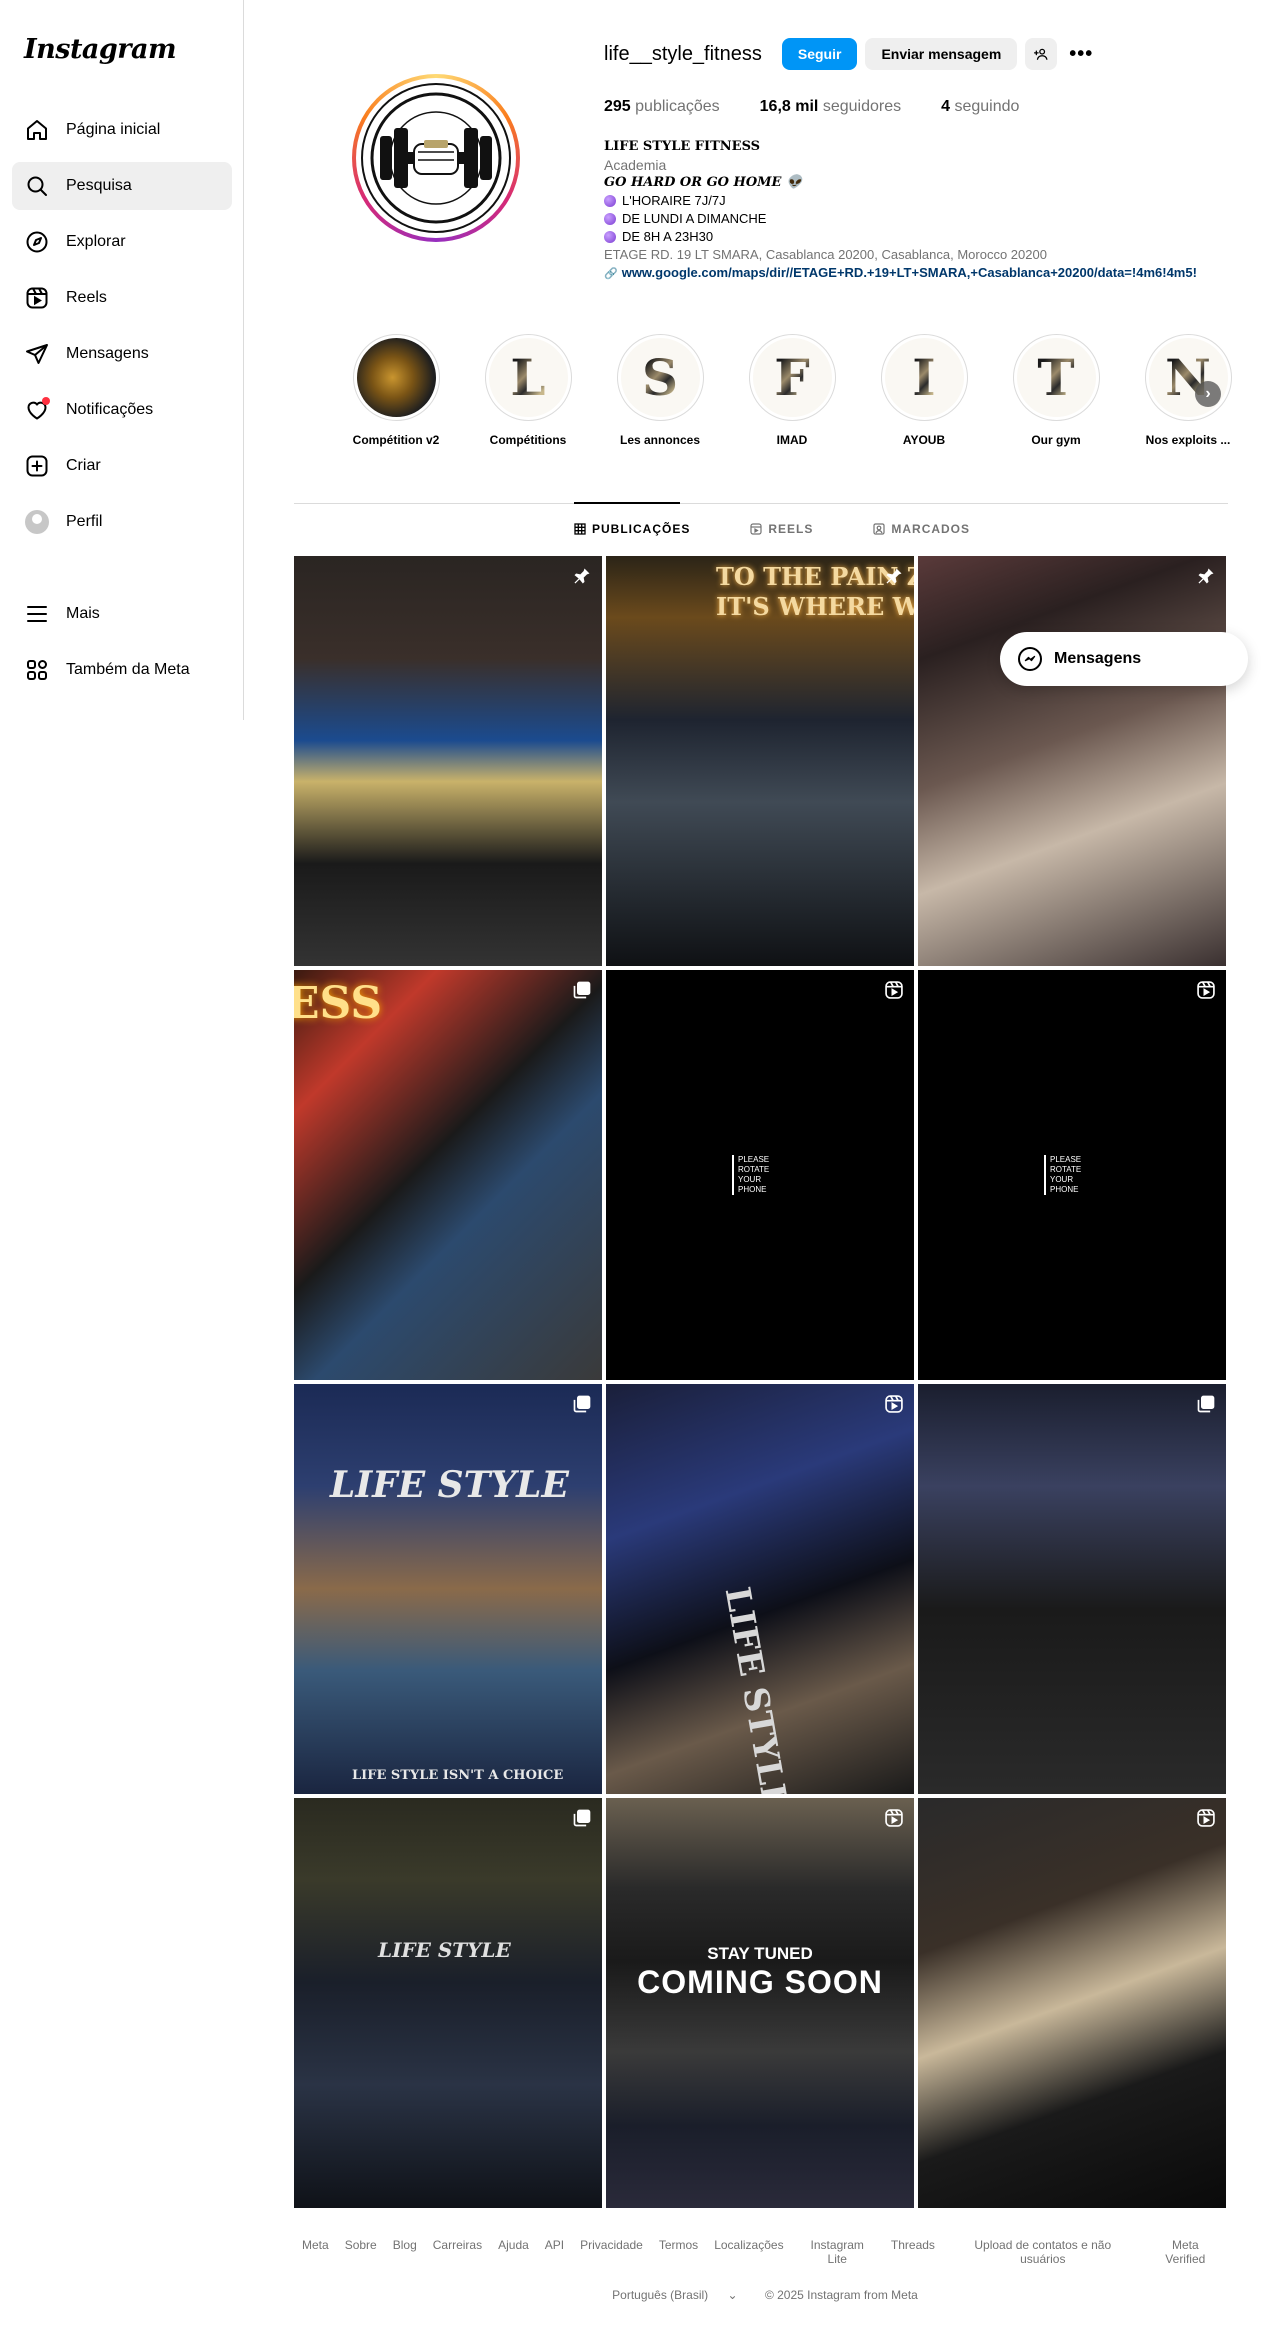 This screenshot has width=1265, height=2348. Describe the element at coordinates (37, 522) in the screenshot. I see `avatar` at that location.